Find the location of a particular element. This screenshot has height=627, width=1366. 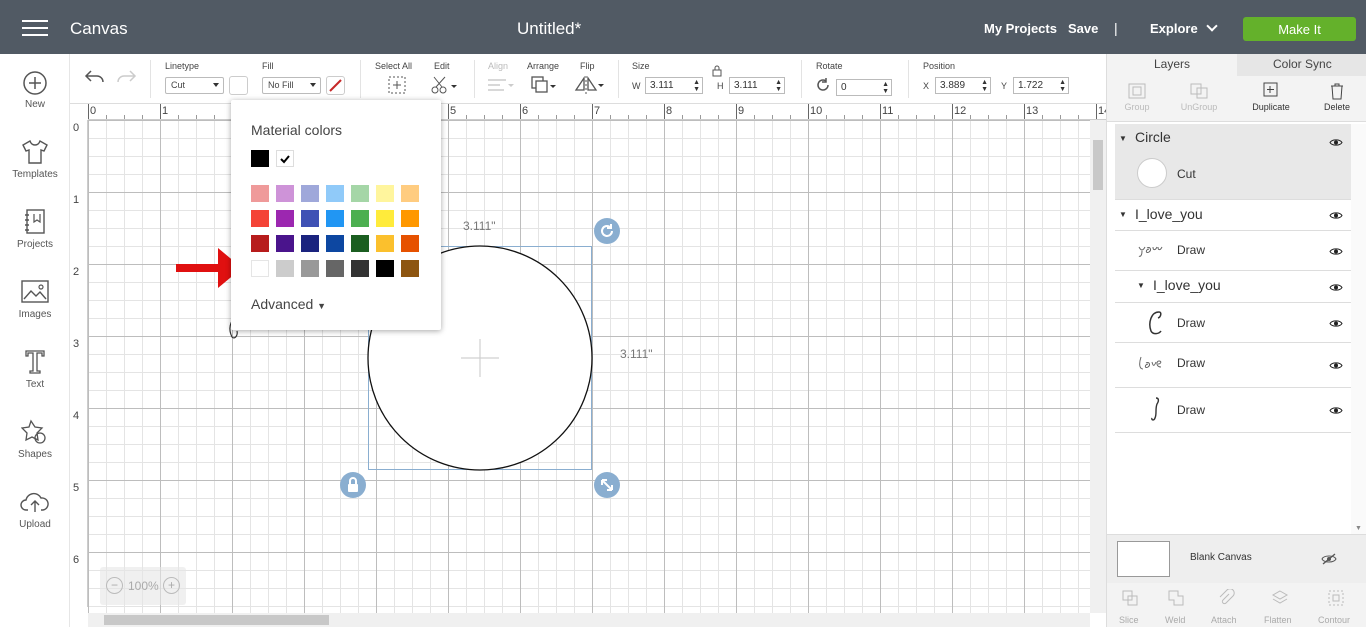

layer-draw-love: Draw is located at coordinates (1233, 365).